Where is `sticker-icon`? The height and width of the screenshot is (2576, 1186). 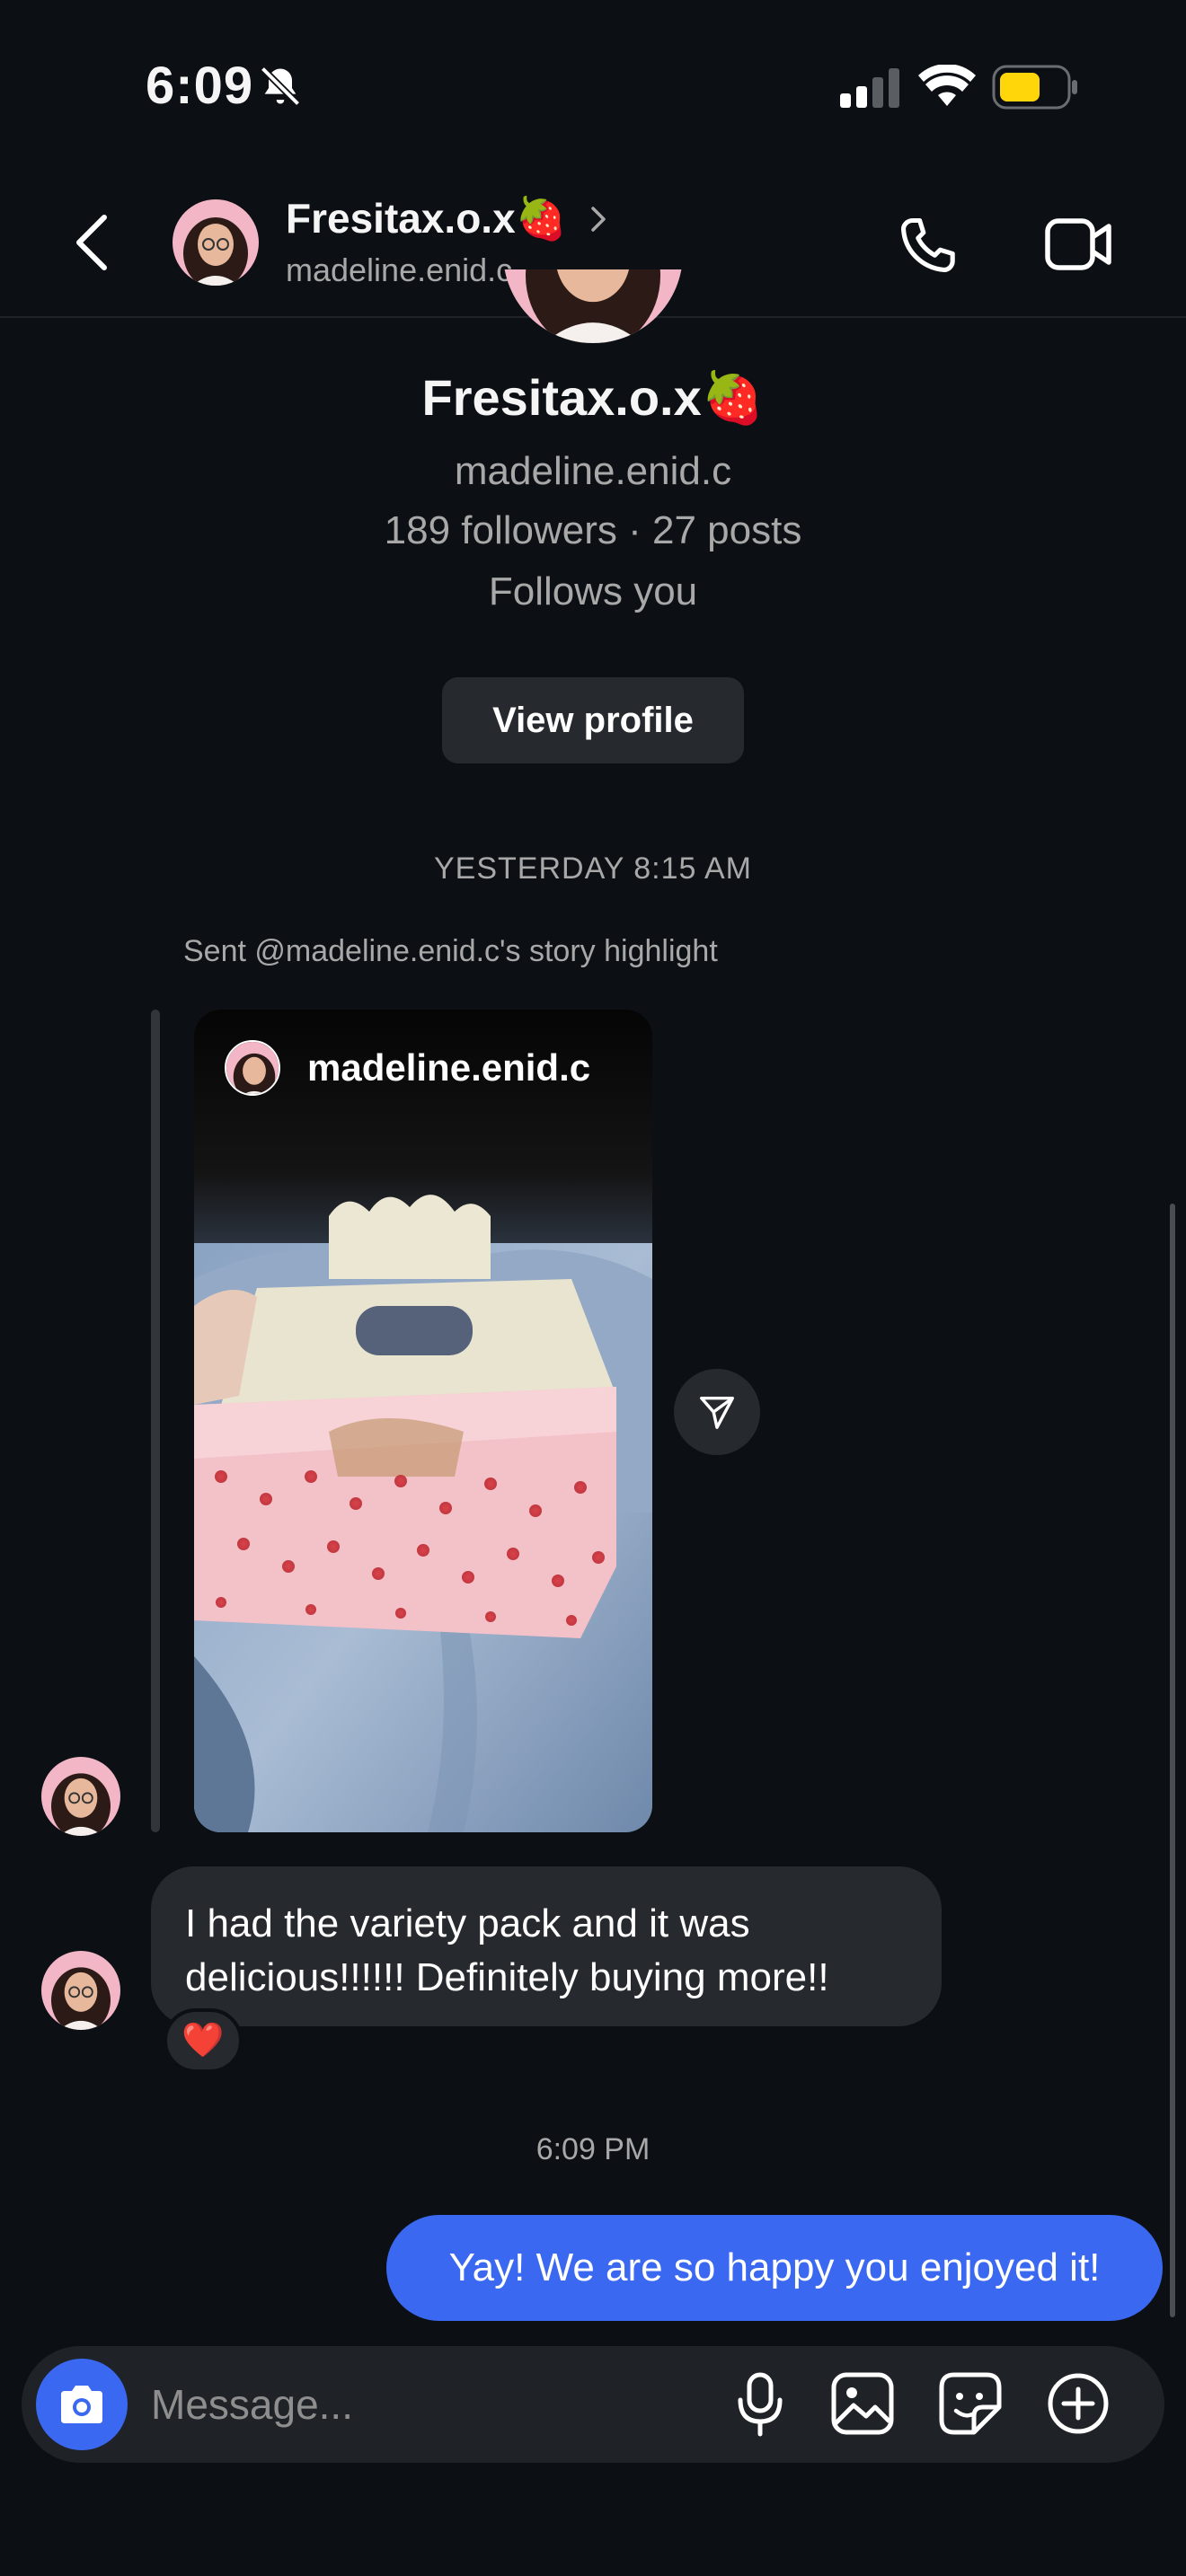
sticker-icon is located at coordinates (970, 2403).